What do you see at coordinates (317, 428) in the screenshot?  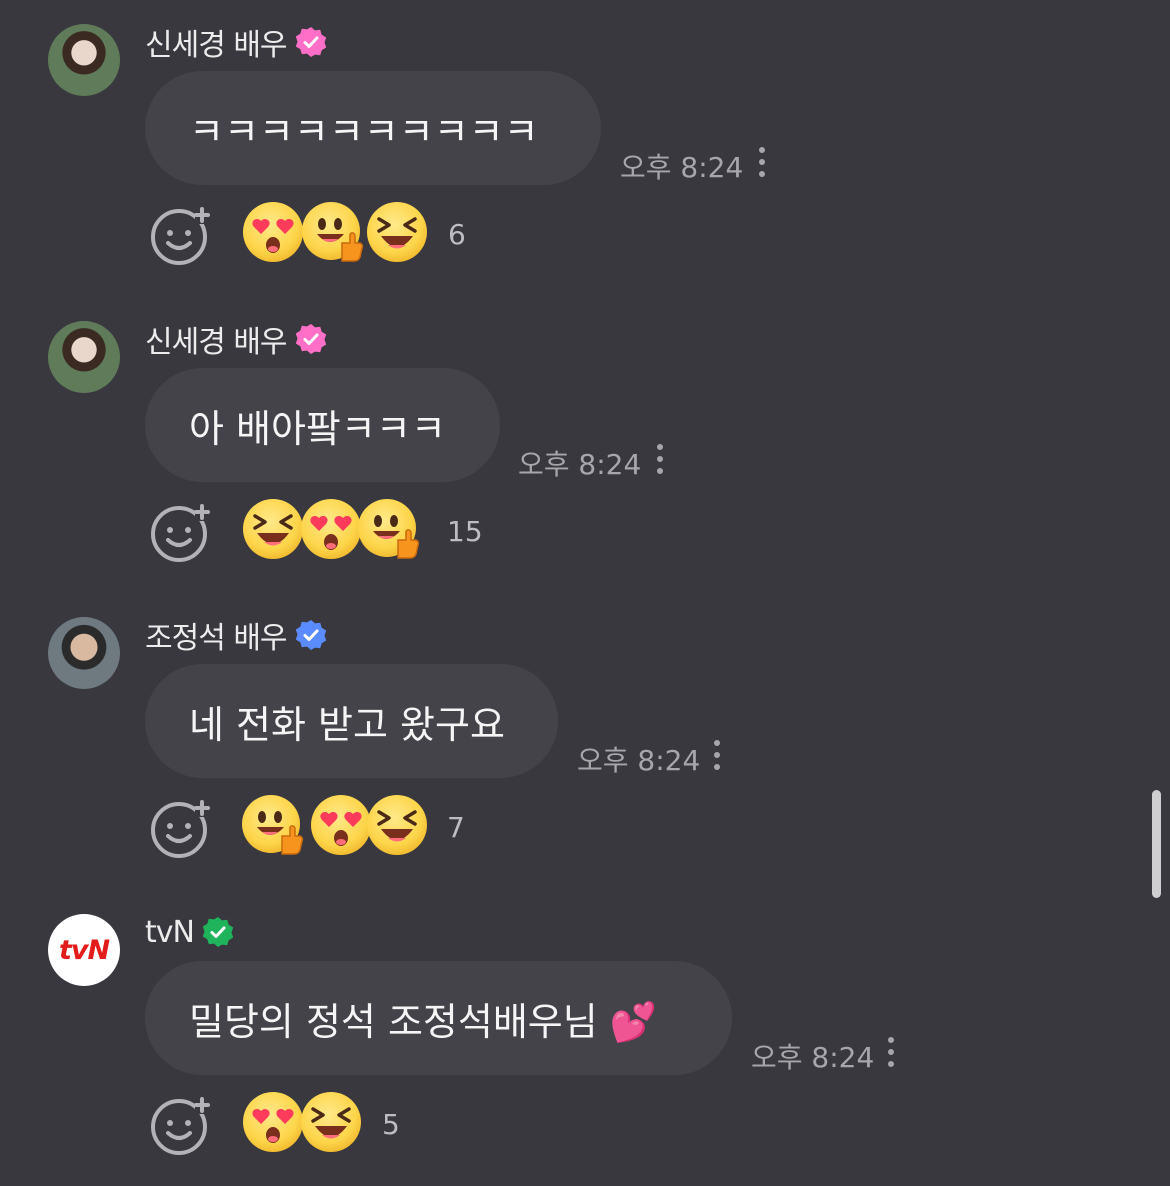 I see `message-text: 아 배아팤ㅋㅋㅋ` at bounding box center [317, 428].